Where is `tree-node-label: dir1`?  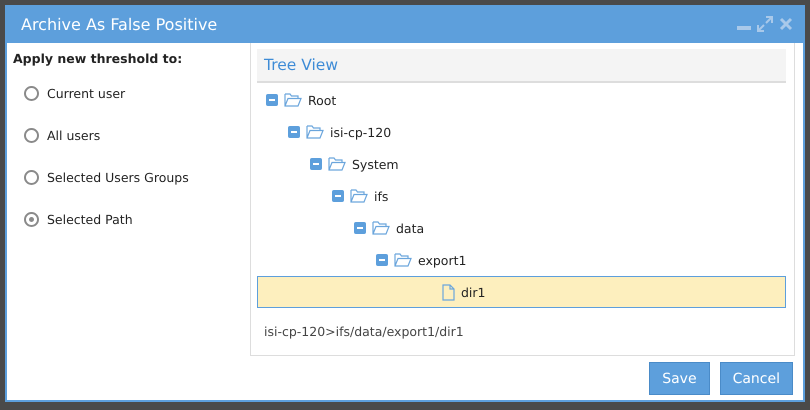
tree-node-label: dir1 is located at coordinates (473, 292).